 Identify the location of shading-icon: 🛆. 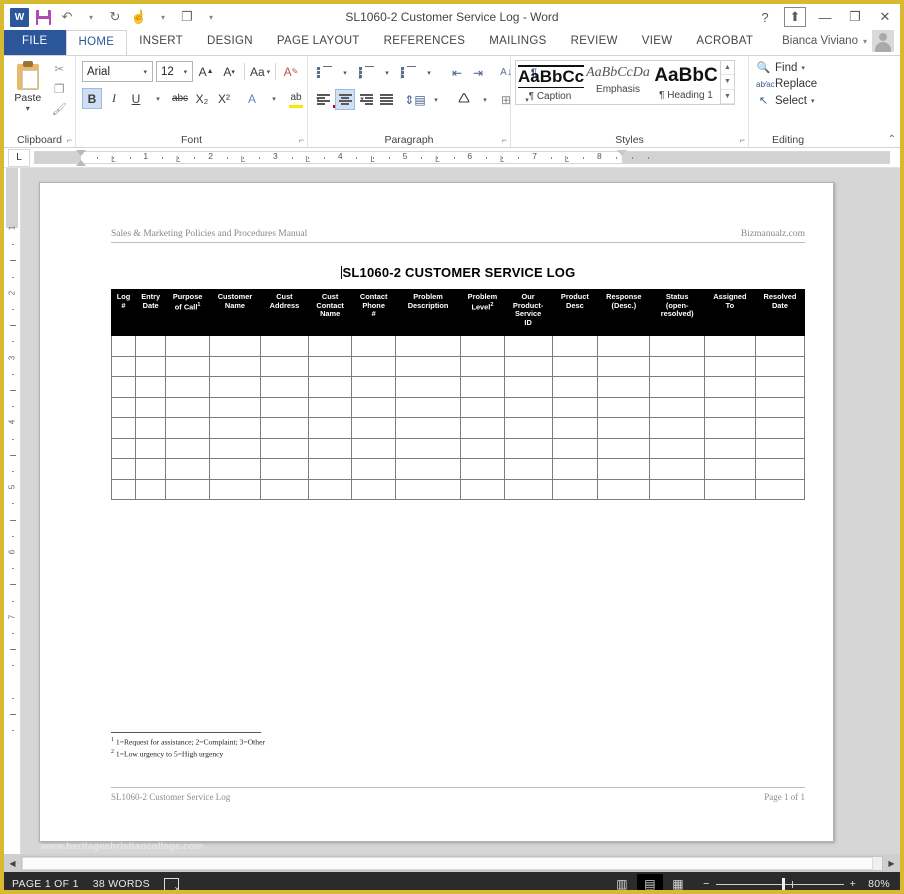
(464, 99).